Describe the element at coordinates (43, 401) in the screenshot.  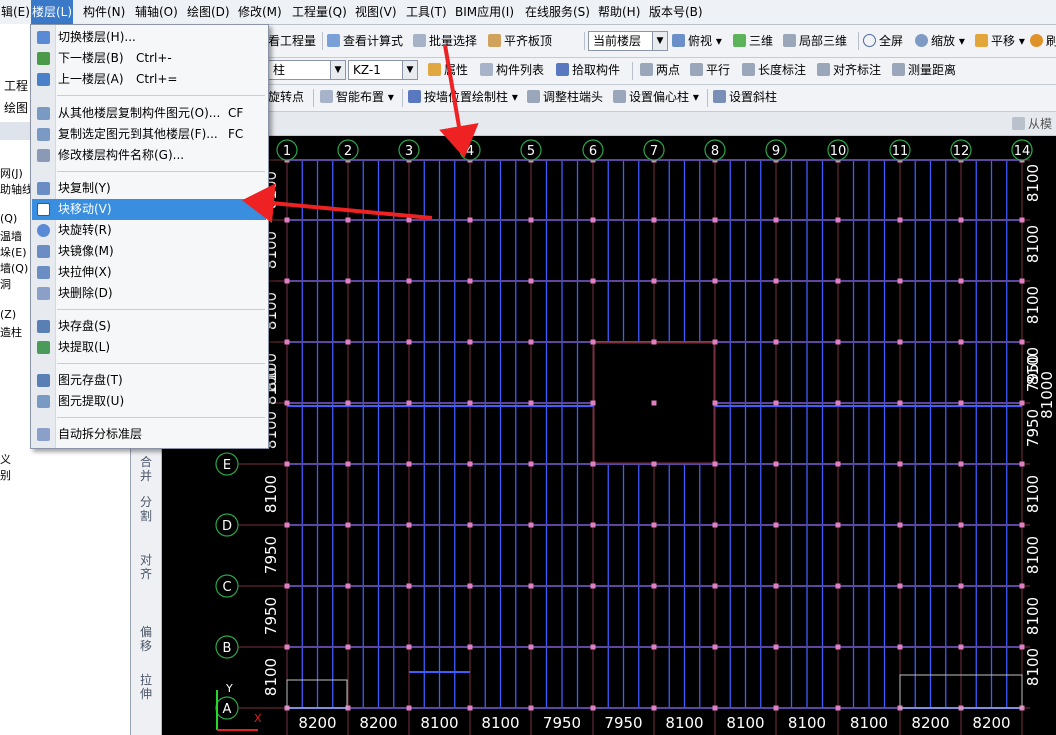
I see `element-extract-icon` at that location.